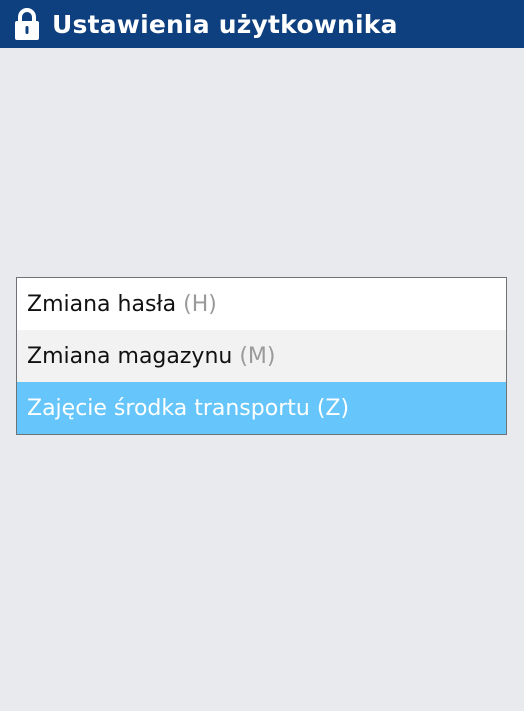 Image resolution: width=524 pixels, height=711 pixels. I want to click on menu-item-change-password: Zmiana hasła (H), so click(261, 304).